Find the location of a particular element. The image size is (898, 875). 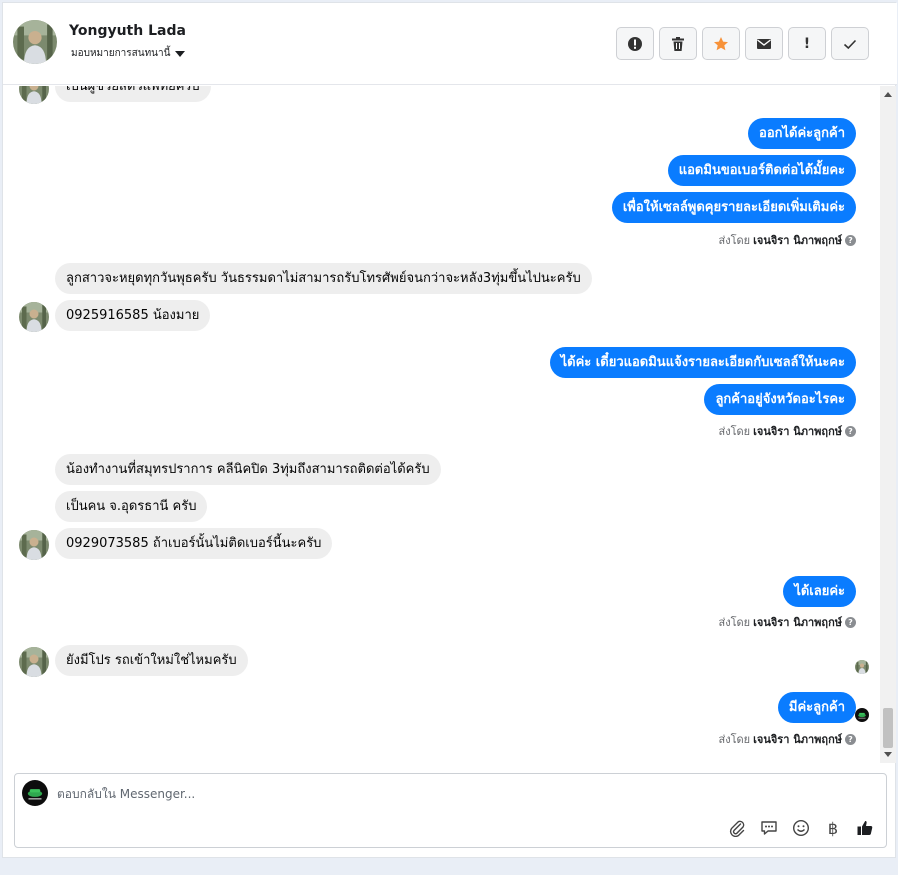

envelope-icon is located at coordinates (764, 43).